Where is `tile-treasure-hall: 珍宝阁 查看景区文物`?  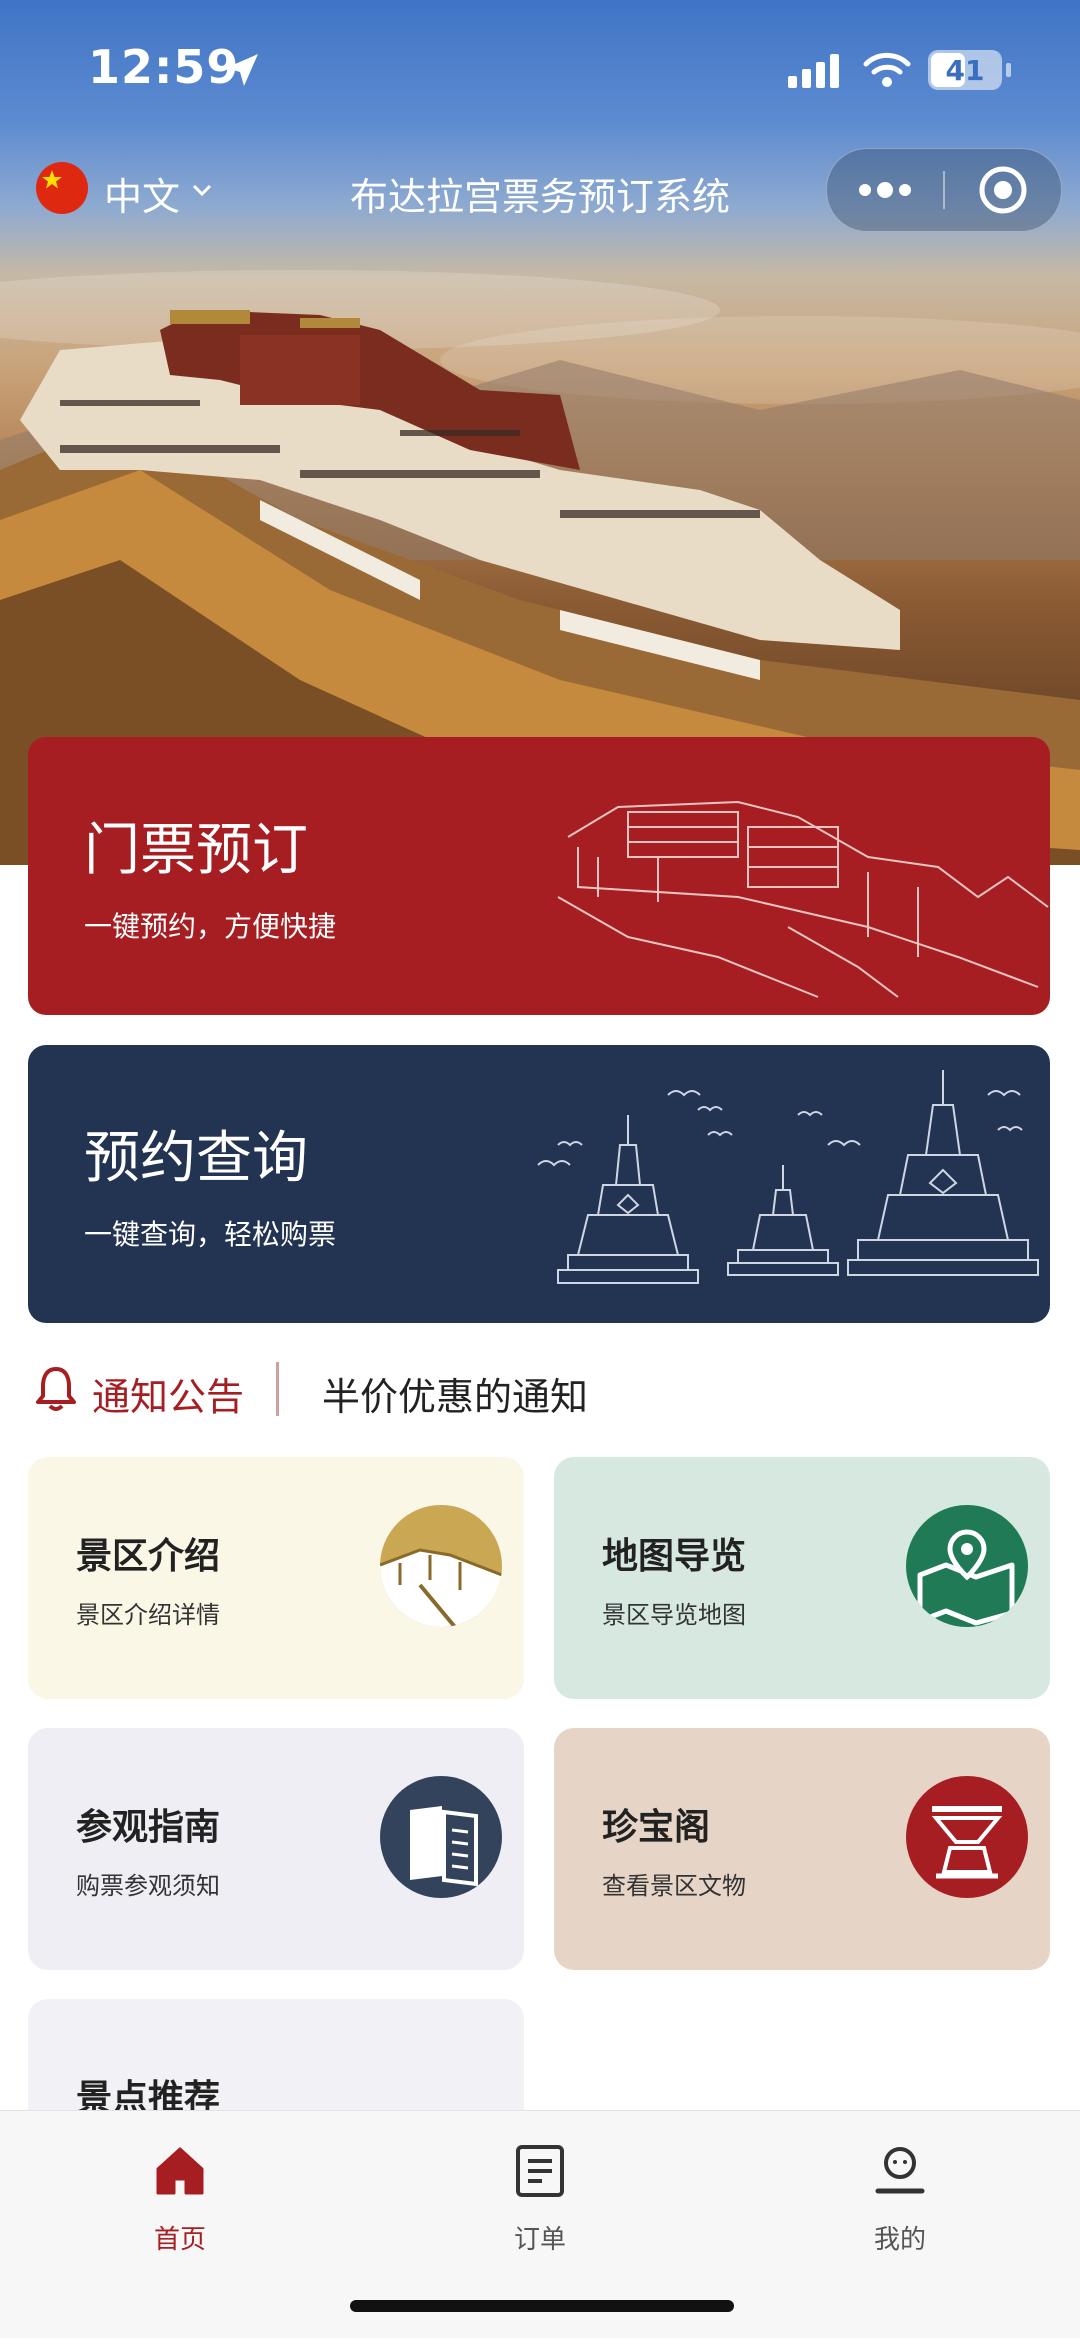
tile-treasure-hall: 珍宝阁 查看景区文物 is located at coordinates (802, 1849).